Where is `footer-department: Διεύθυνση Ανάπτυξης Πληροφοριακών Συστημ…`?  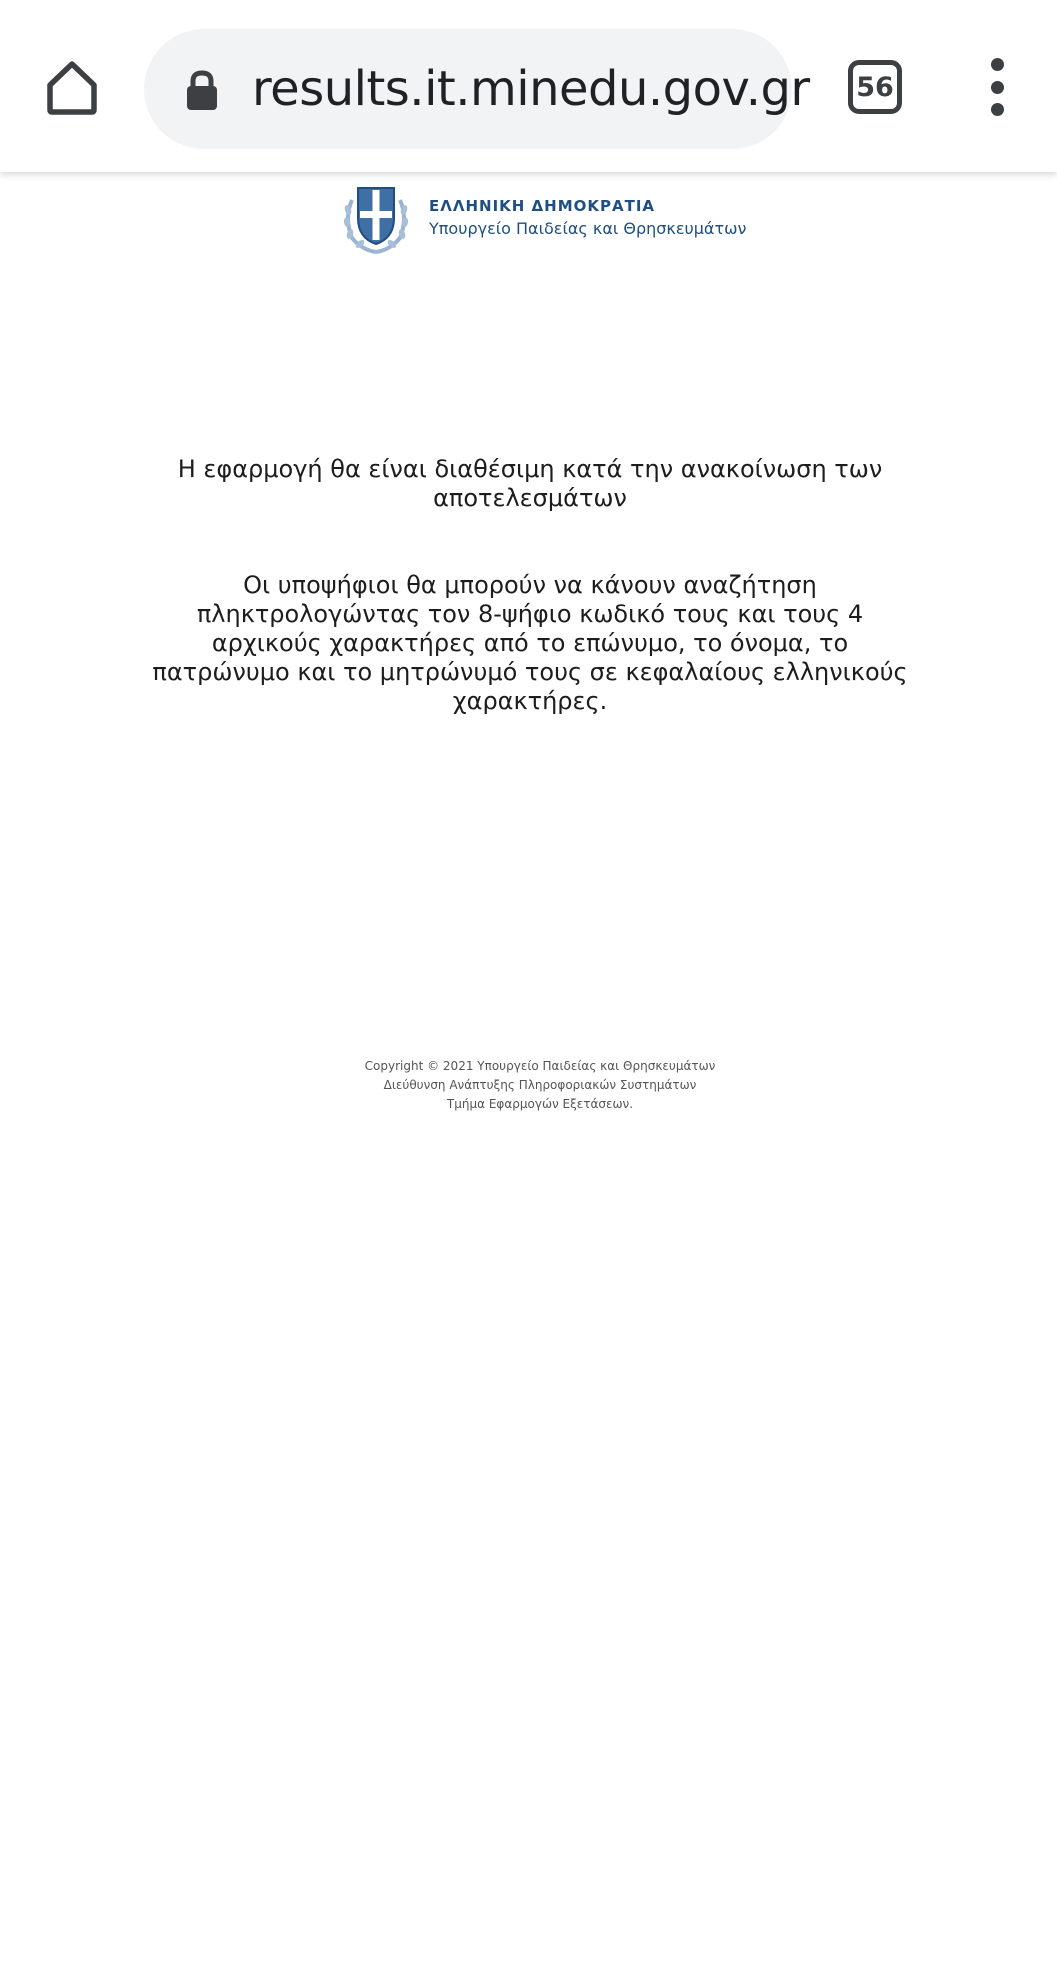
footer-department: Διεύθυνση Ανάπτυξης Πληροφοριακών Συστημ… is located at coordinates (540, 1085).